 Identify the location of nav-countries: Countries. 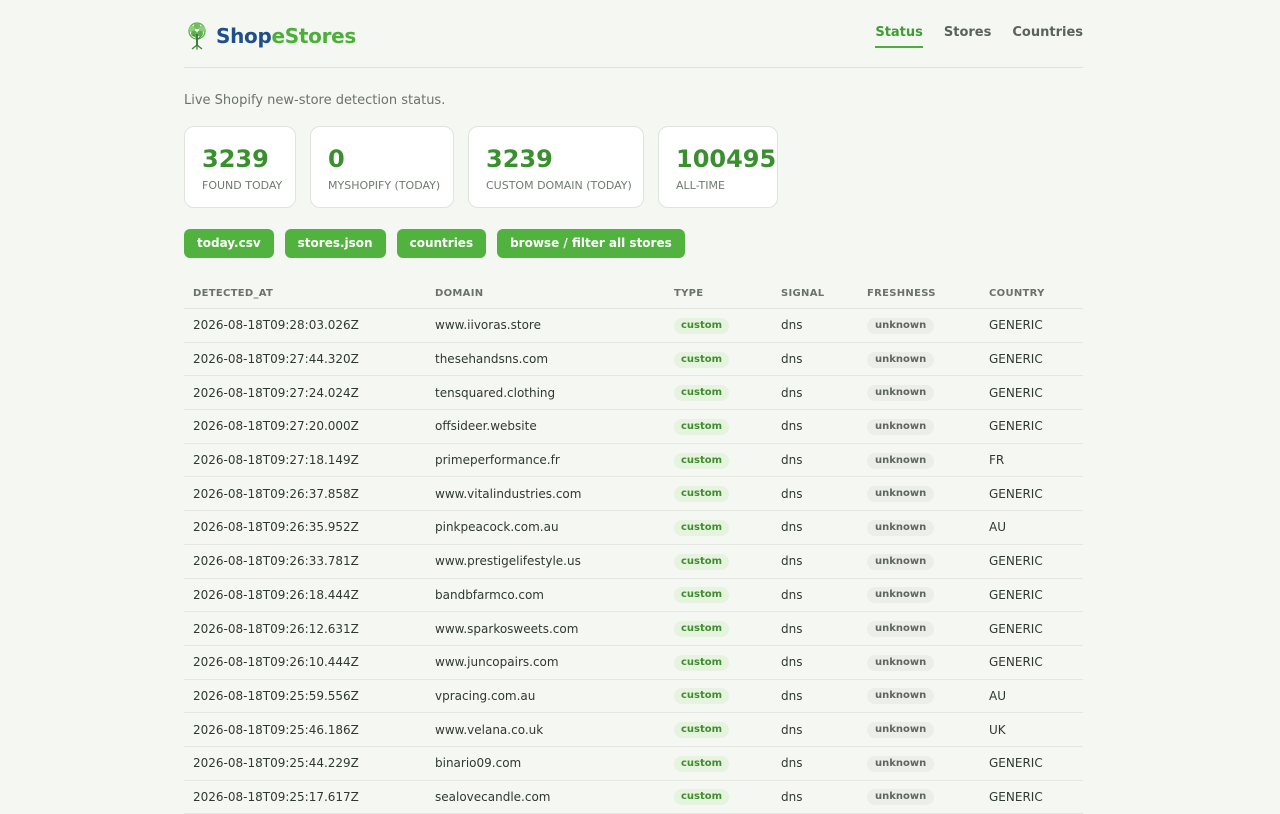
(1047, 36).